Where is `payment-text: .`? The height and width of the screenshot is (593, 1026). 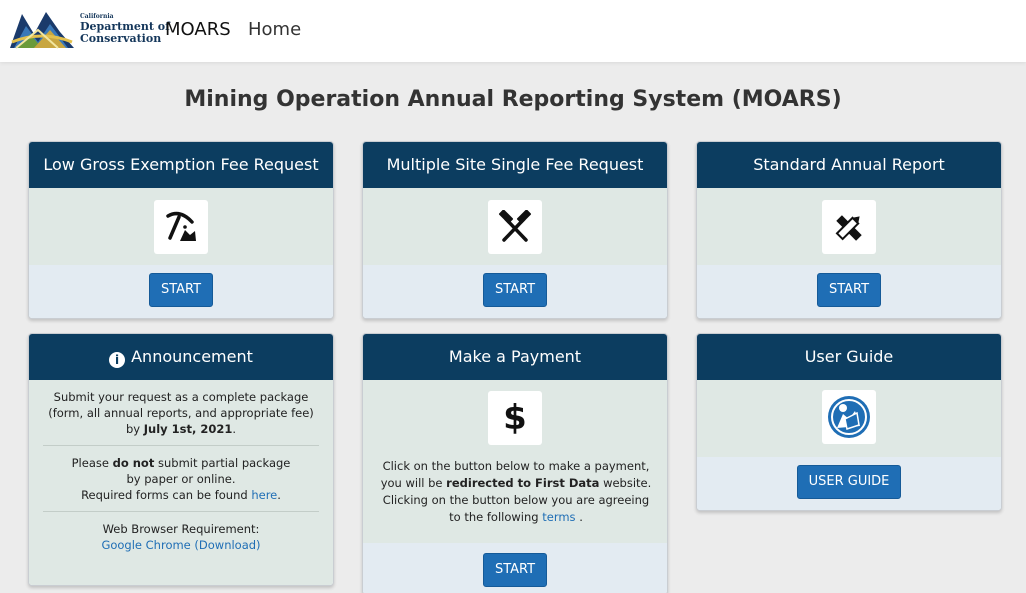
payment-text: . is located at coordinates (579, 517).